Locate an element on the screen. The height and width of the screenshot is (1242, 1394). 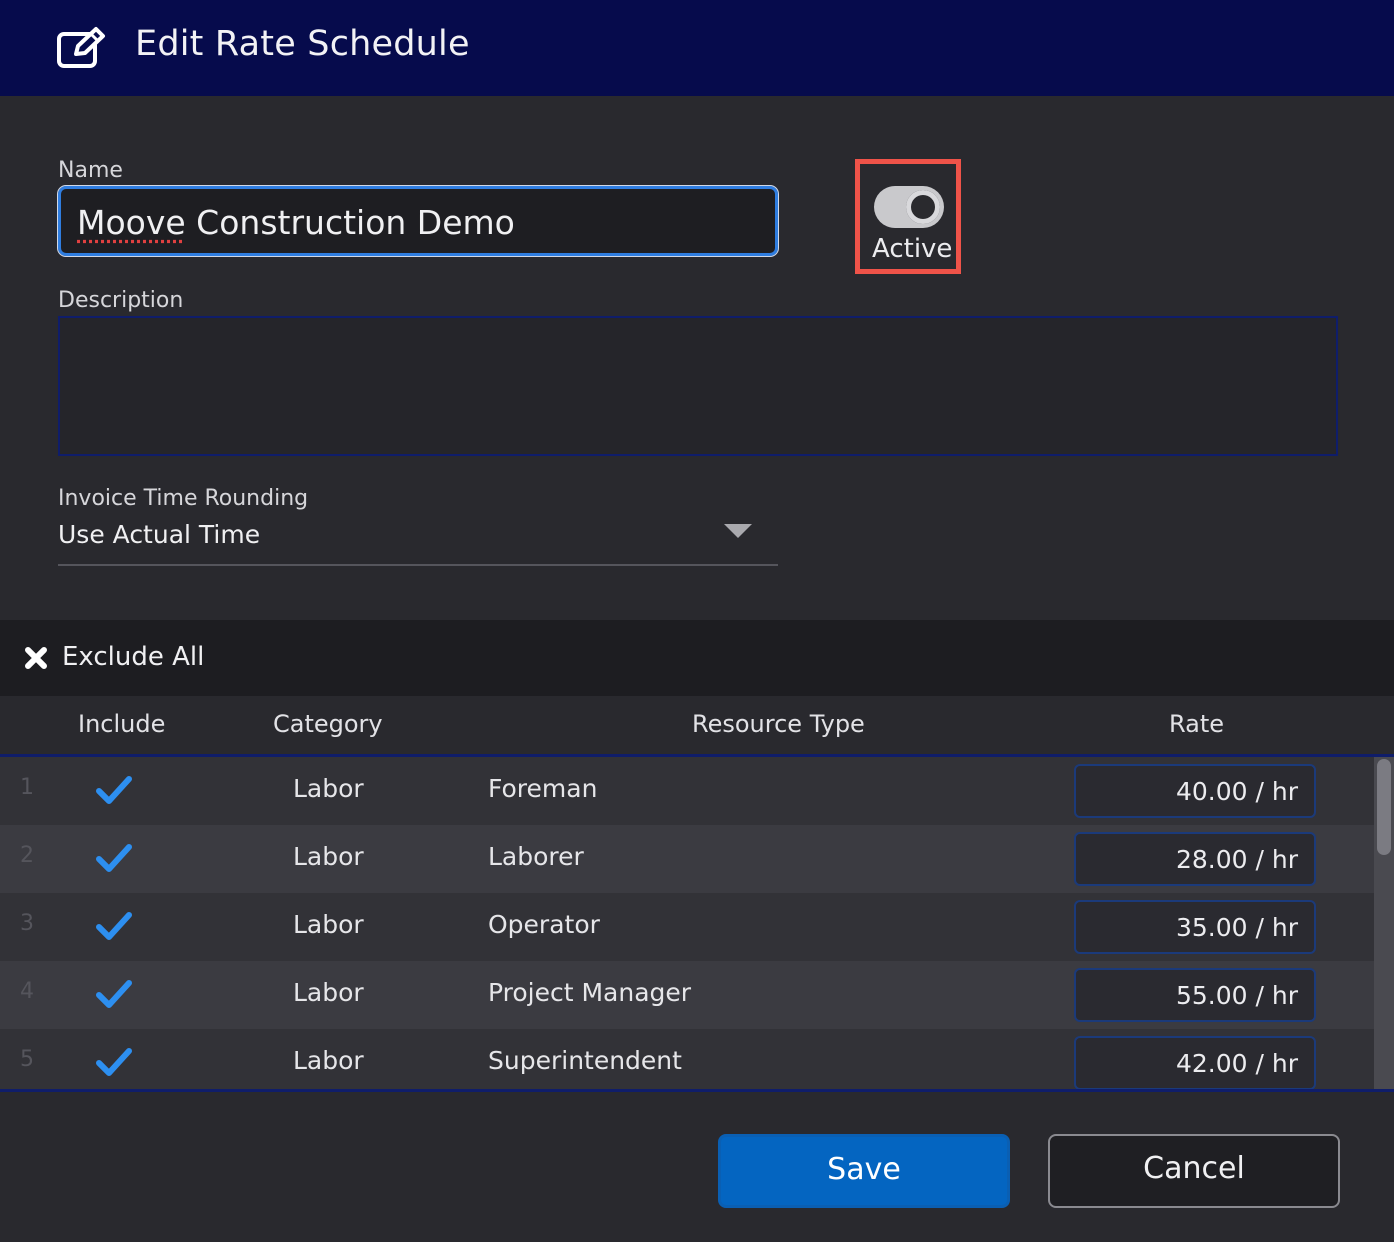
scrollbar-thumb is located at coordinates (1384, 807).